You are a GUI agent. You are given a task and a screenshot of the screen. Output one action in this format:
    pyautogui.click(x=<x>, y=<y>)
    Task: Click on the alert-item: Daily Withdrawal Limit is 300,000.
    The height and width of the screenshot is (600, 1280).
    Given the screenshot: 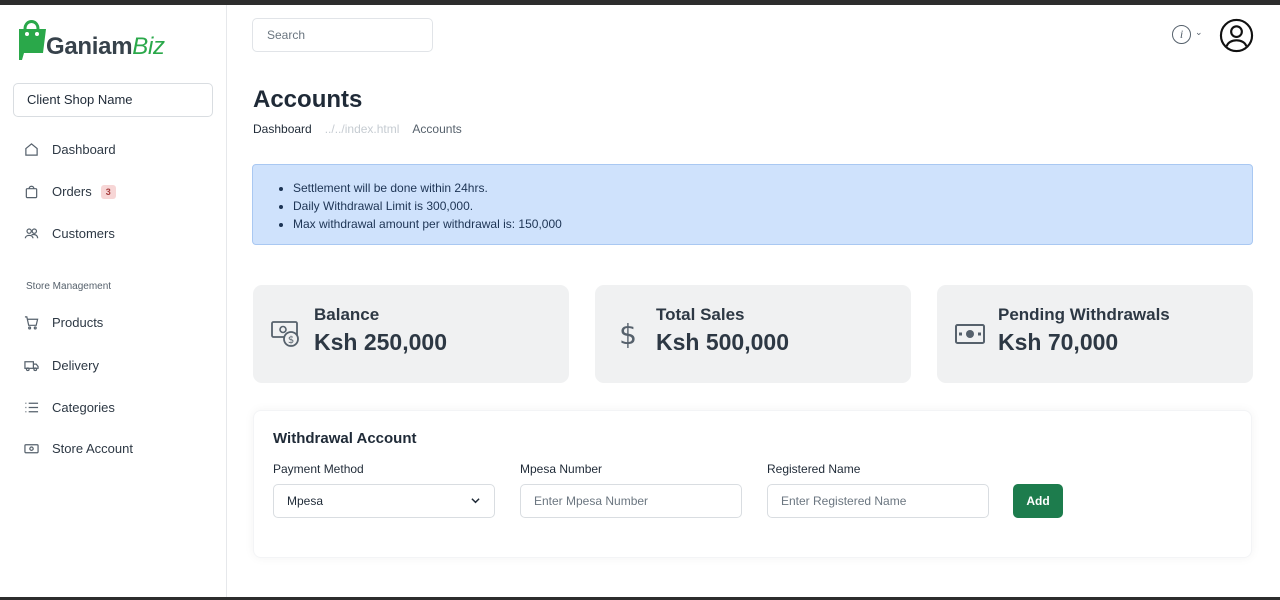 What is the action you would take?
    pyautogui.click(x=772, y=206)
    